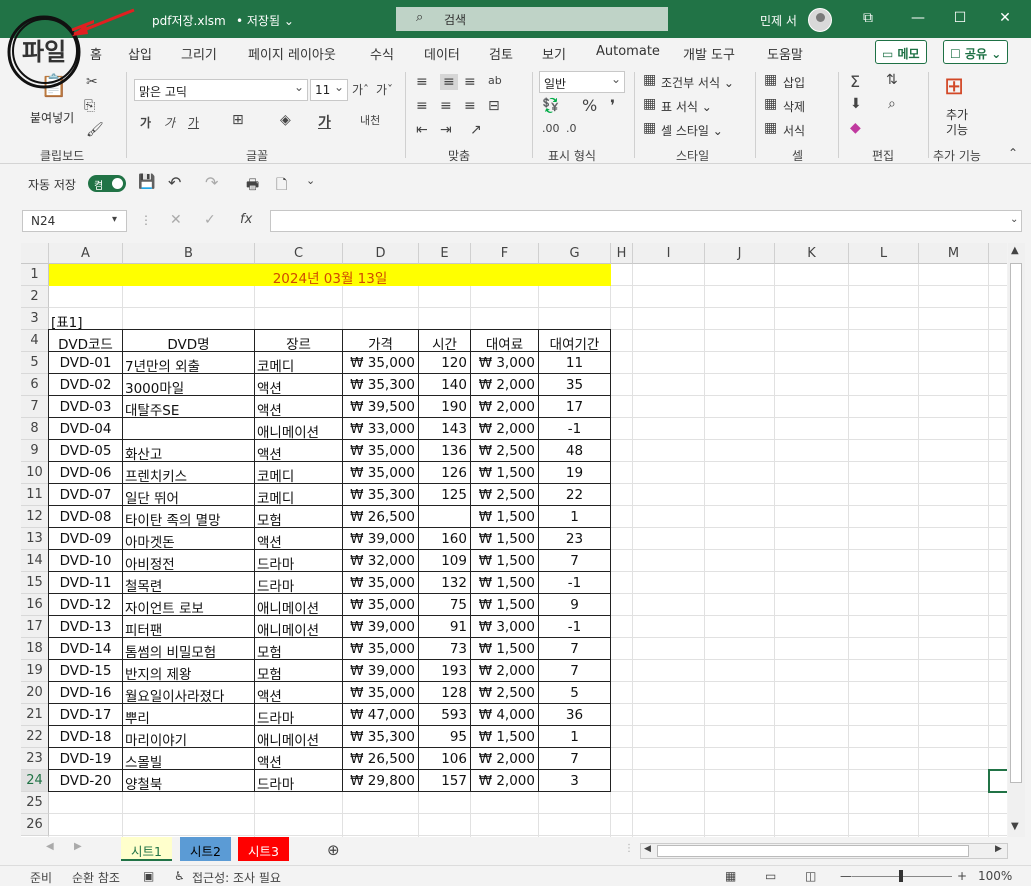 Image resolution: width=1031 pixels, height=886 pixels. Describe the element at coordinates (532, 19) in the screenshot. I see `search-input: ⌕ 검색` at that location.